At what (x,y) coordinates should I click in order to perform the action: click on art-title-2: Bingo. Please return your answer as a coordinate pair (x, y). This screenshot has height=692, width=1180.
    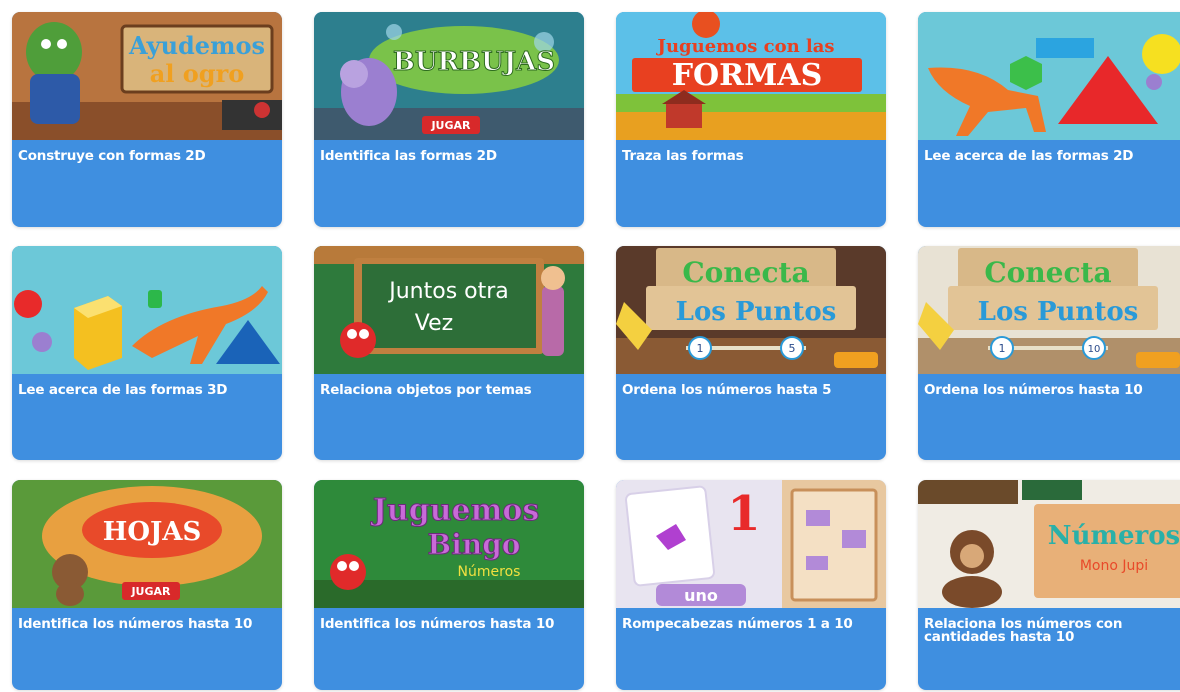
    Looking at the image, I should click on (474, 544).